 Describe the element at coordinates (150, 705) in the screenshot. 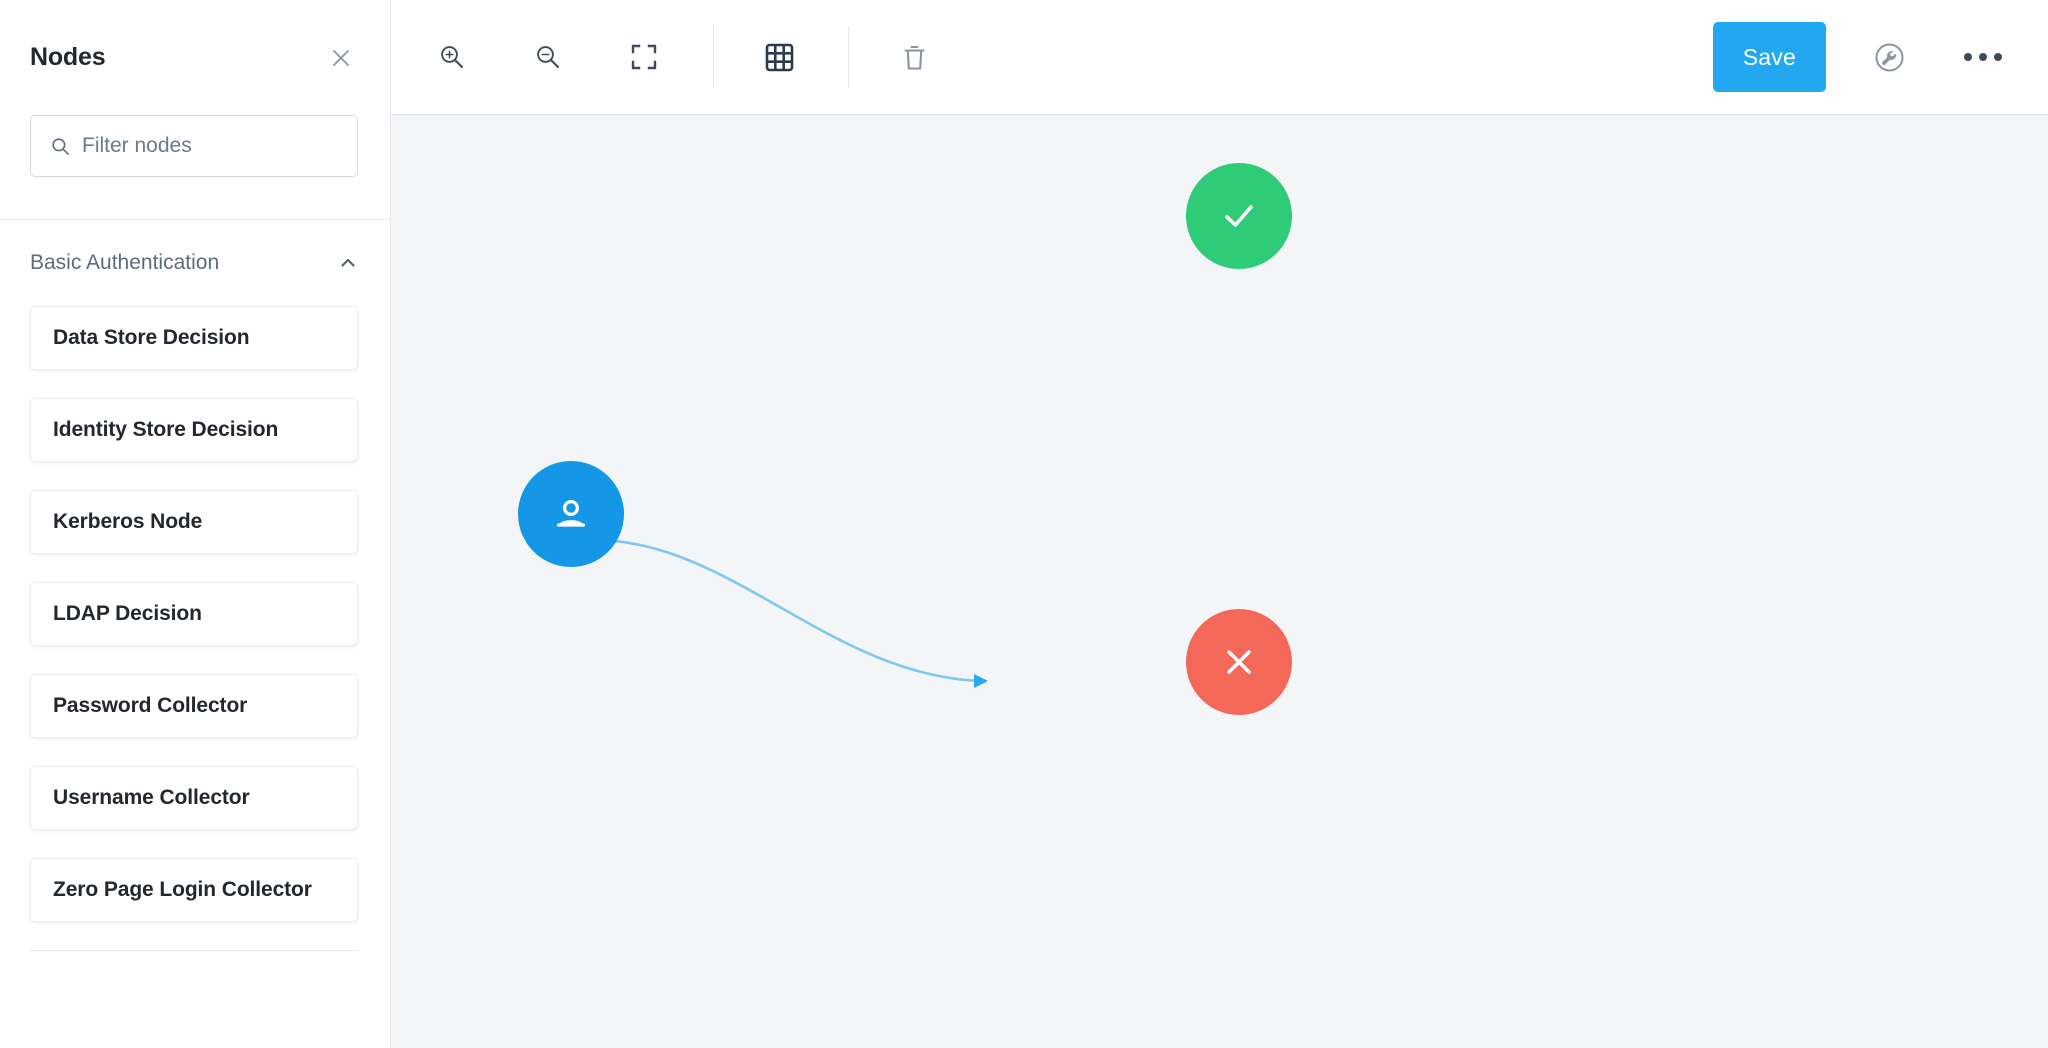

I see `node-card-label: Password Collector` at that location.